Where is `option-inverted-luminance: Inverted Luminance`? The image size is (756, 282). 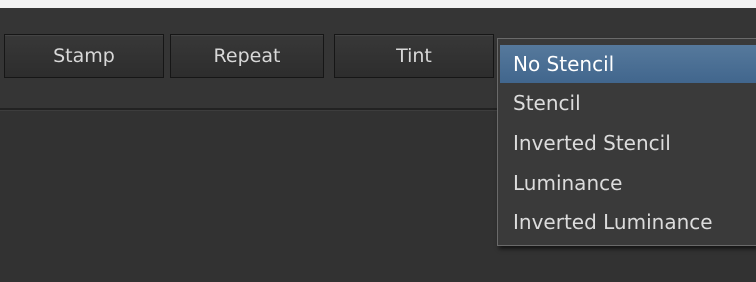
option-inverted-luminance: Inverted Luminance is located at coordinates (628, 222).